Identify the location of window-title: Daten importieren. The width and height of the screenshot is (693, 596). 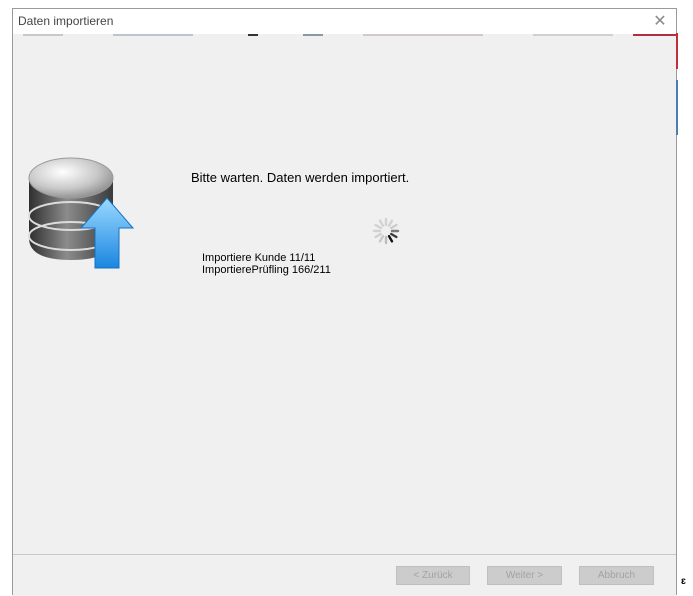
(66, 21).